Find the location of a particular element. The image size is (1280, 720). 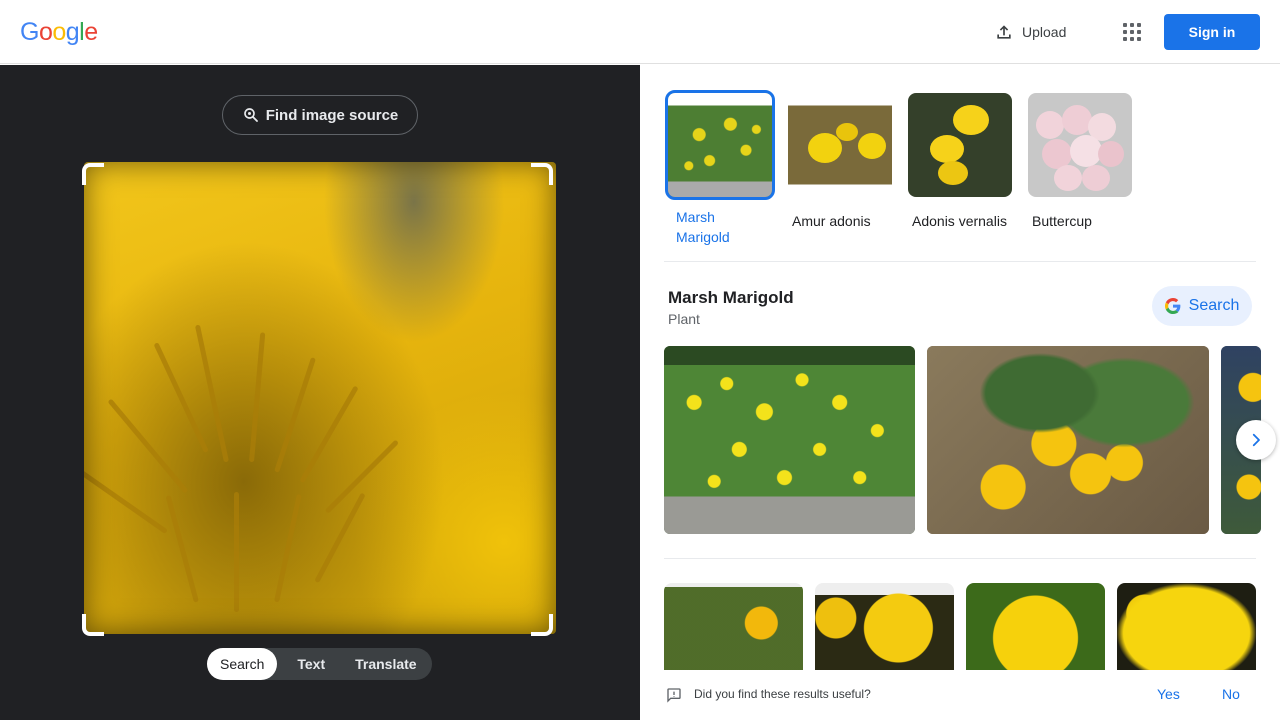

logo-letter: e is located at coordinates (91, 32).